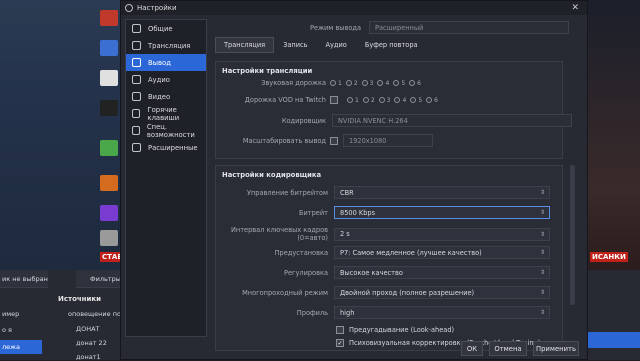 The height and width of the screenshot is (361, 640). I want to click on track-number: 3, so click(388, 100).